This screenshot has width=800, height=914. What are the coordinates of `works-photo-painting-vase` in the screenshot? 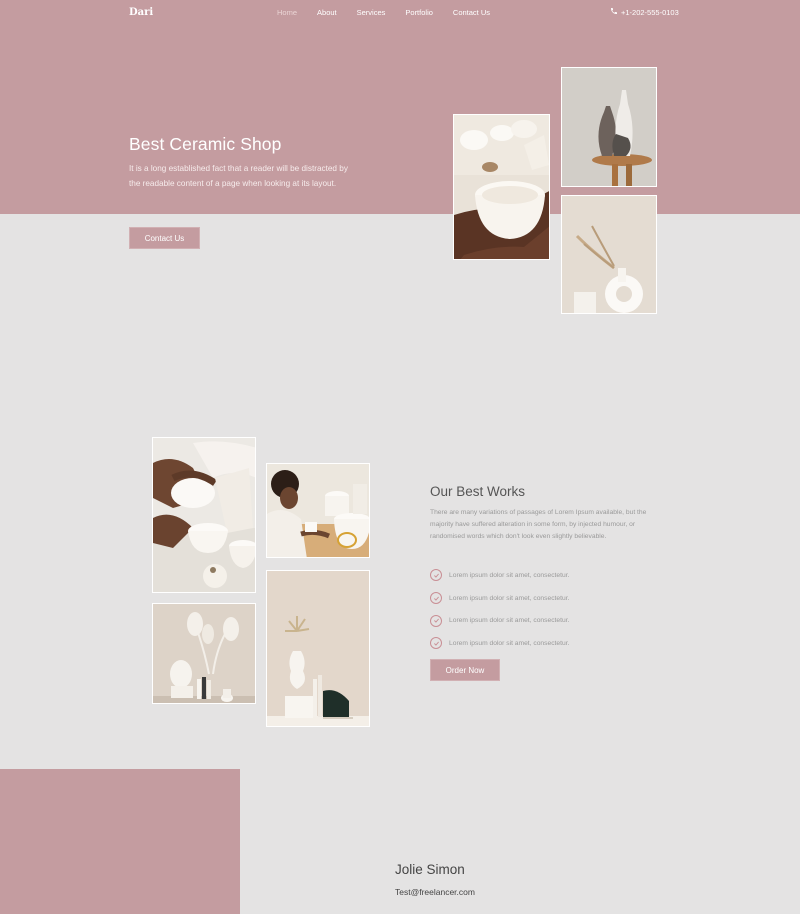 It's located at (318, 510).